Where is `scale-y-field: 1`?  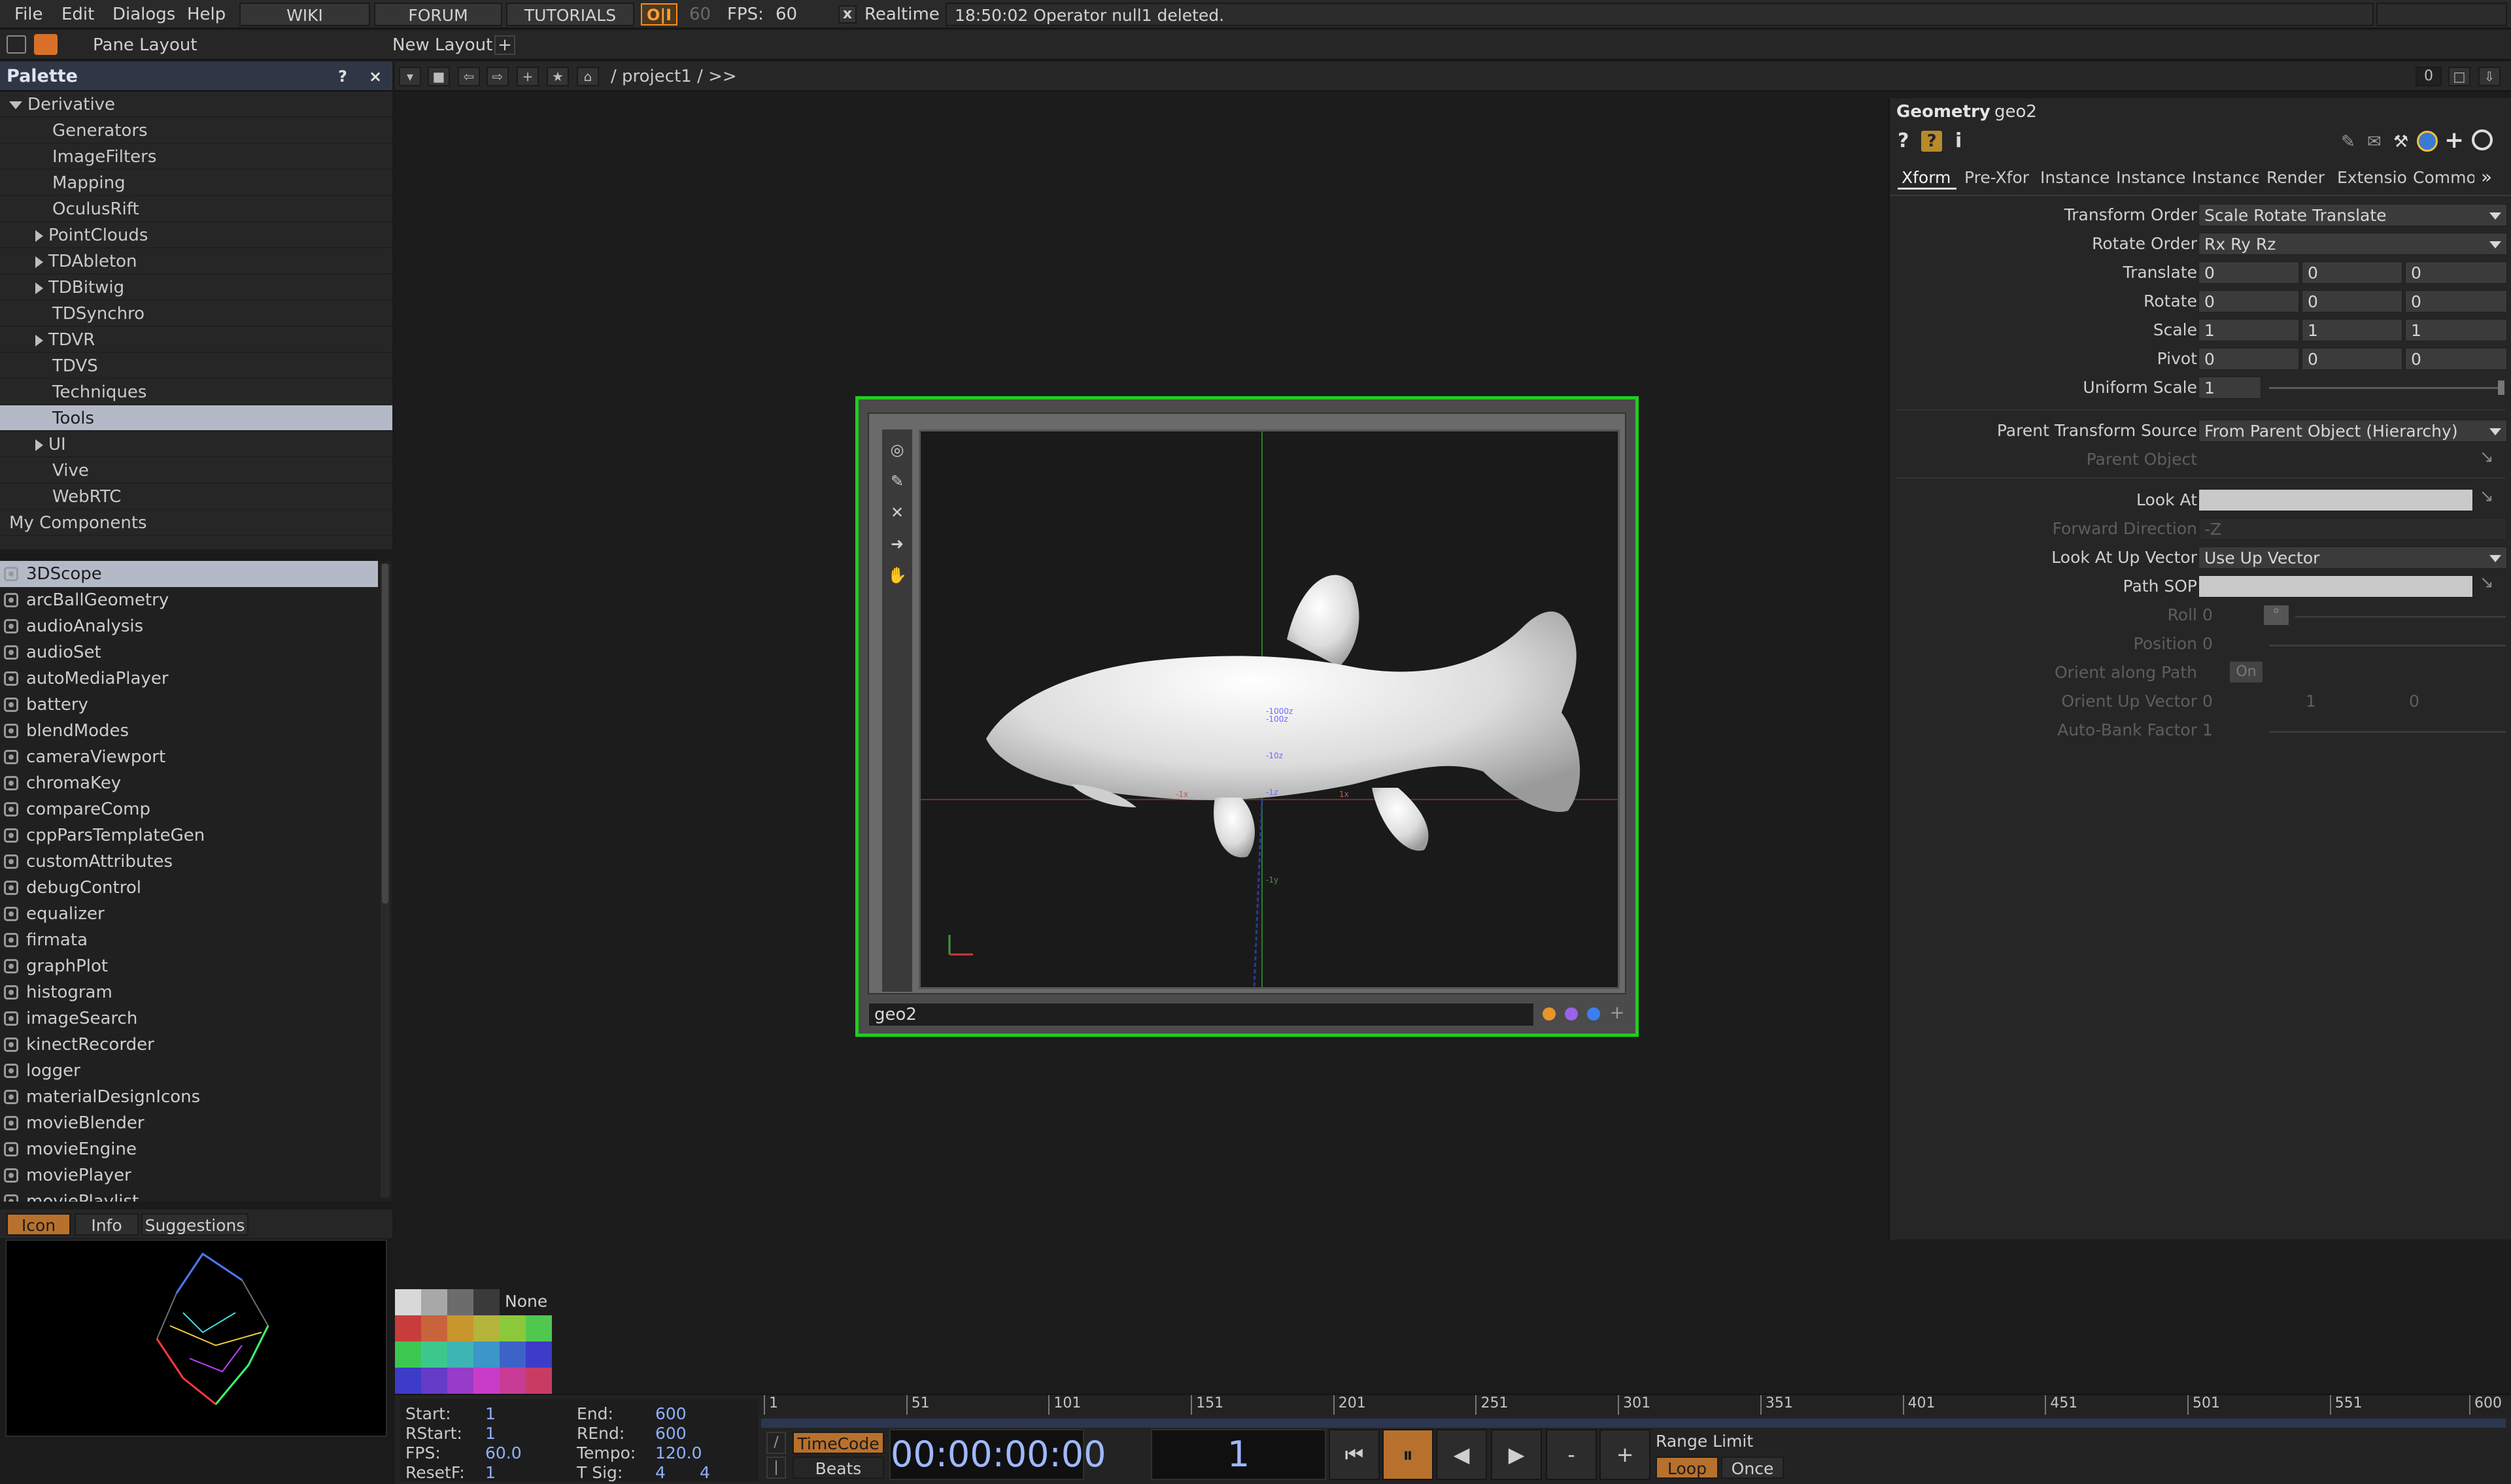 scale-y-field: 1 is located at coordinates (2352, 330).